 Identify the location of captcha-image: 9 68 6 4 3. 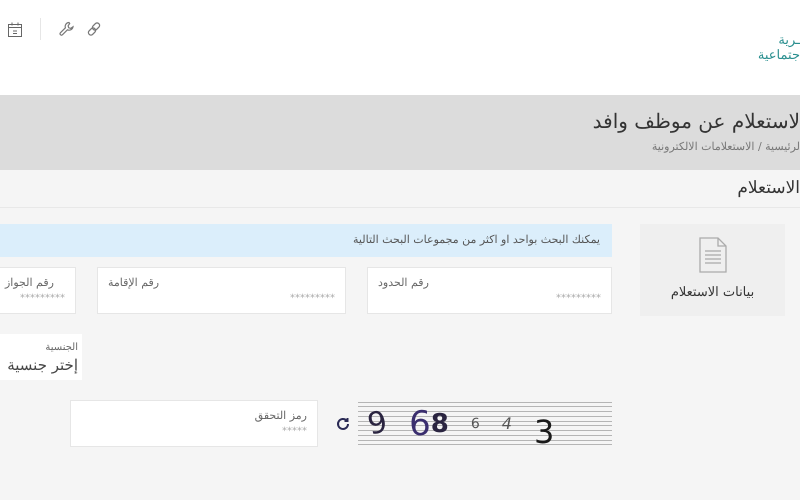
(485, 423).